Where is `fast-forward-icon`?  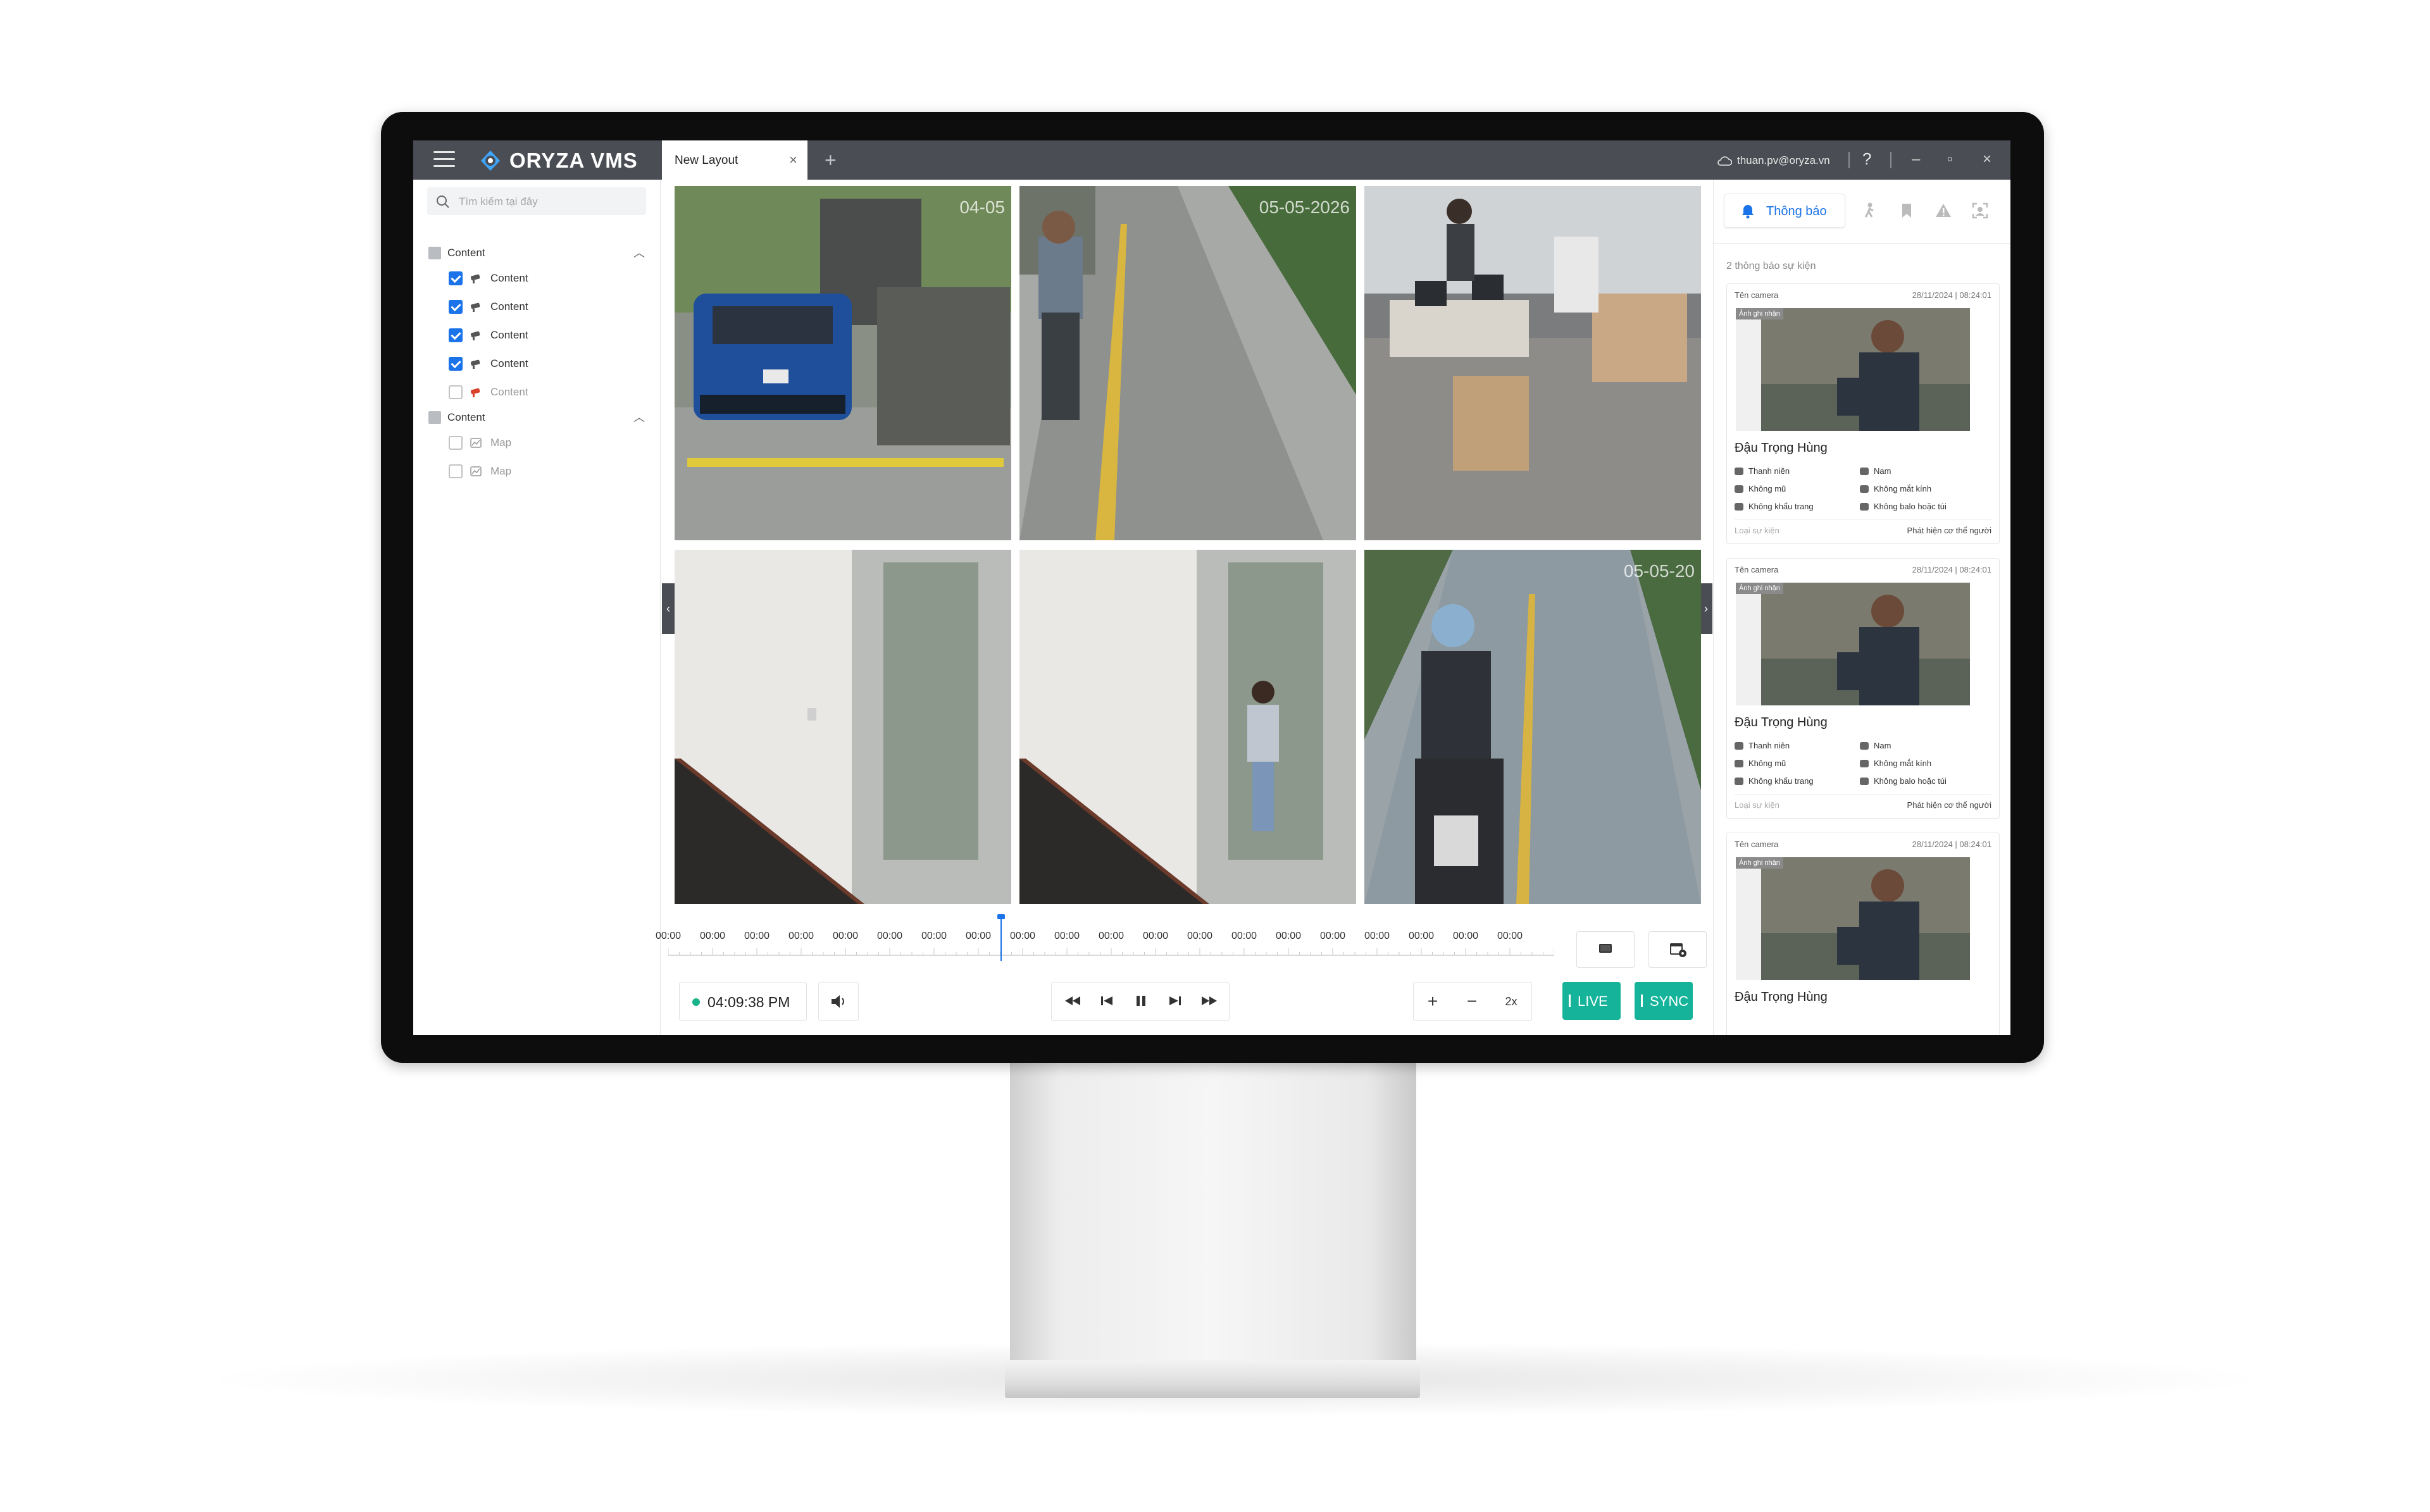 fast-forward-icon is located at coordinates (1209, 1001).